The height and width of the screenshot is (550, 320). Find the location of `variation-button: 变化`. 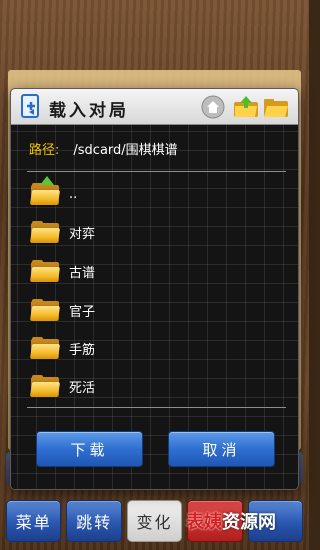

variation-button: 变化 is located at coordinates (154, 521).